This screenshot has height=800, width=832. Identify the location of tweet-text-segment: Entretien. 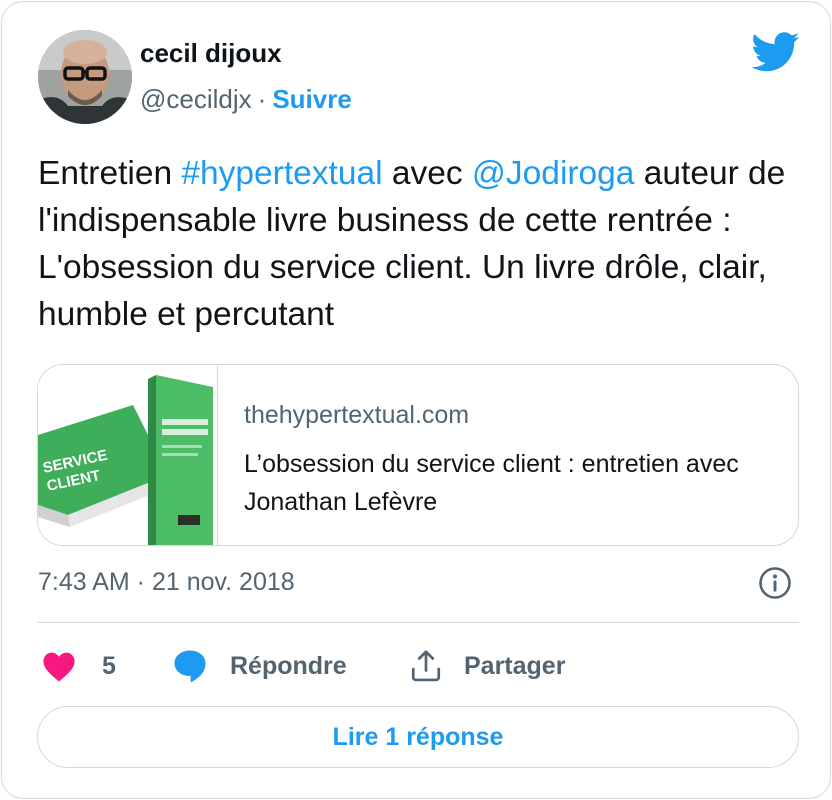
(110, 173).